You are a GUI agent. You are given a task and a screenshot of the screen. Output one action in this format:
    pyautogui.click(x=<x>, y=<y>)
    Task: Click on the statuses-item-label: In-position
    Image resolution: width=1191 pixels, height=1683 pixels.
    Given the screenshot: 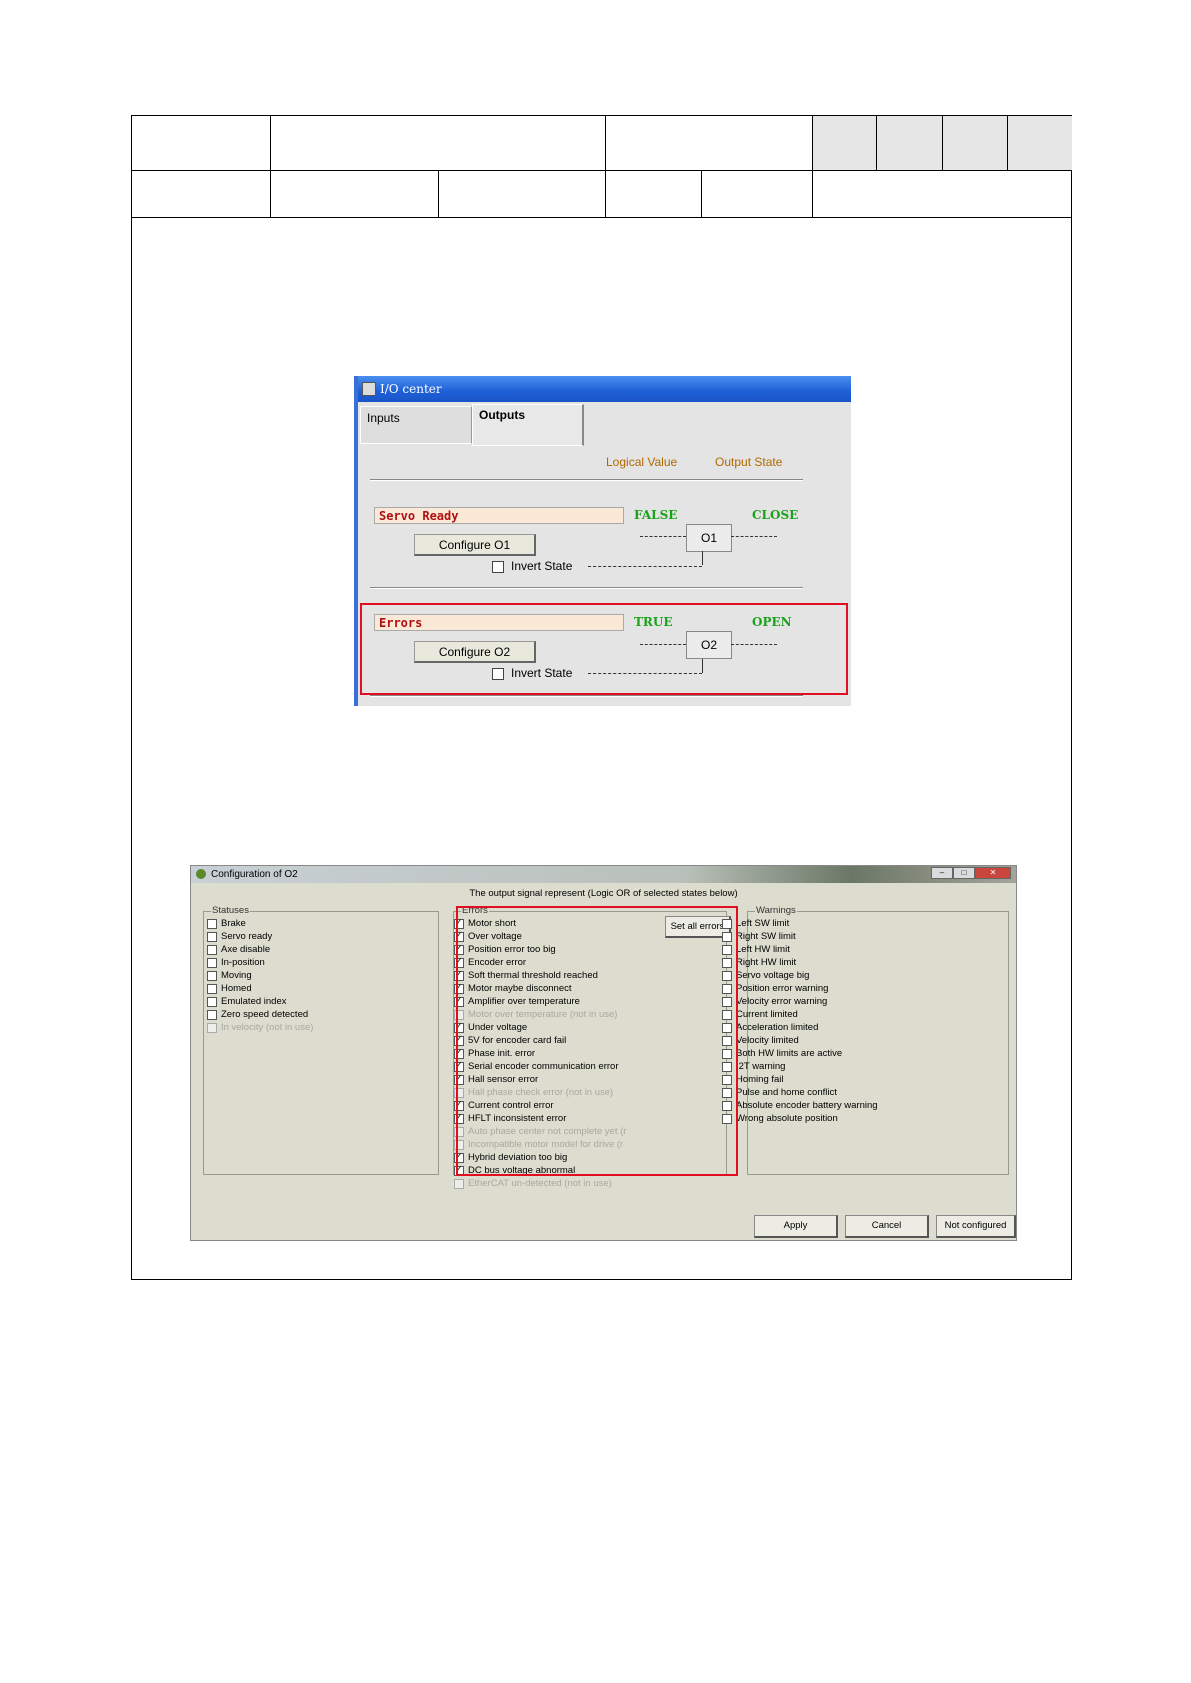 What is the action you would take?
    pyautogui.click(x=243, y=962)
    